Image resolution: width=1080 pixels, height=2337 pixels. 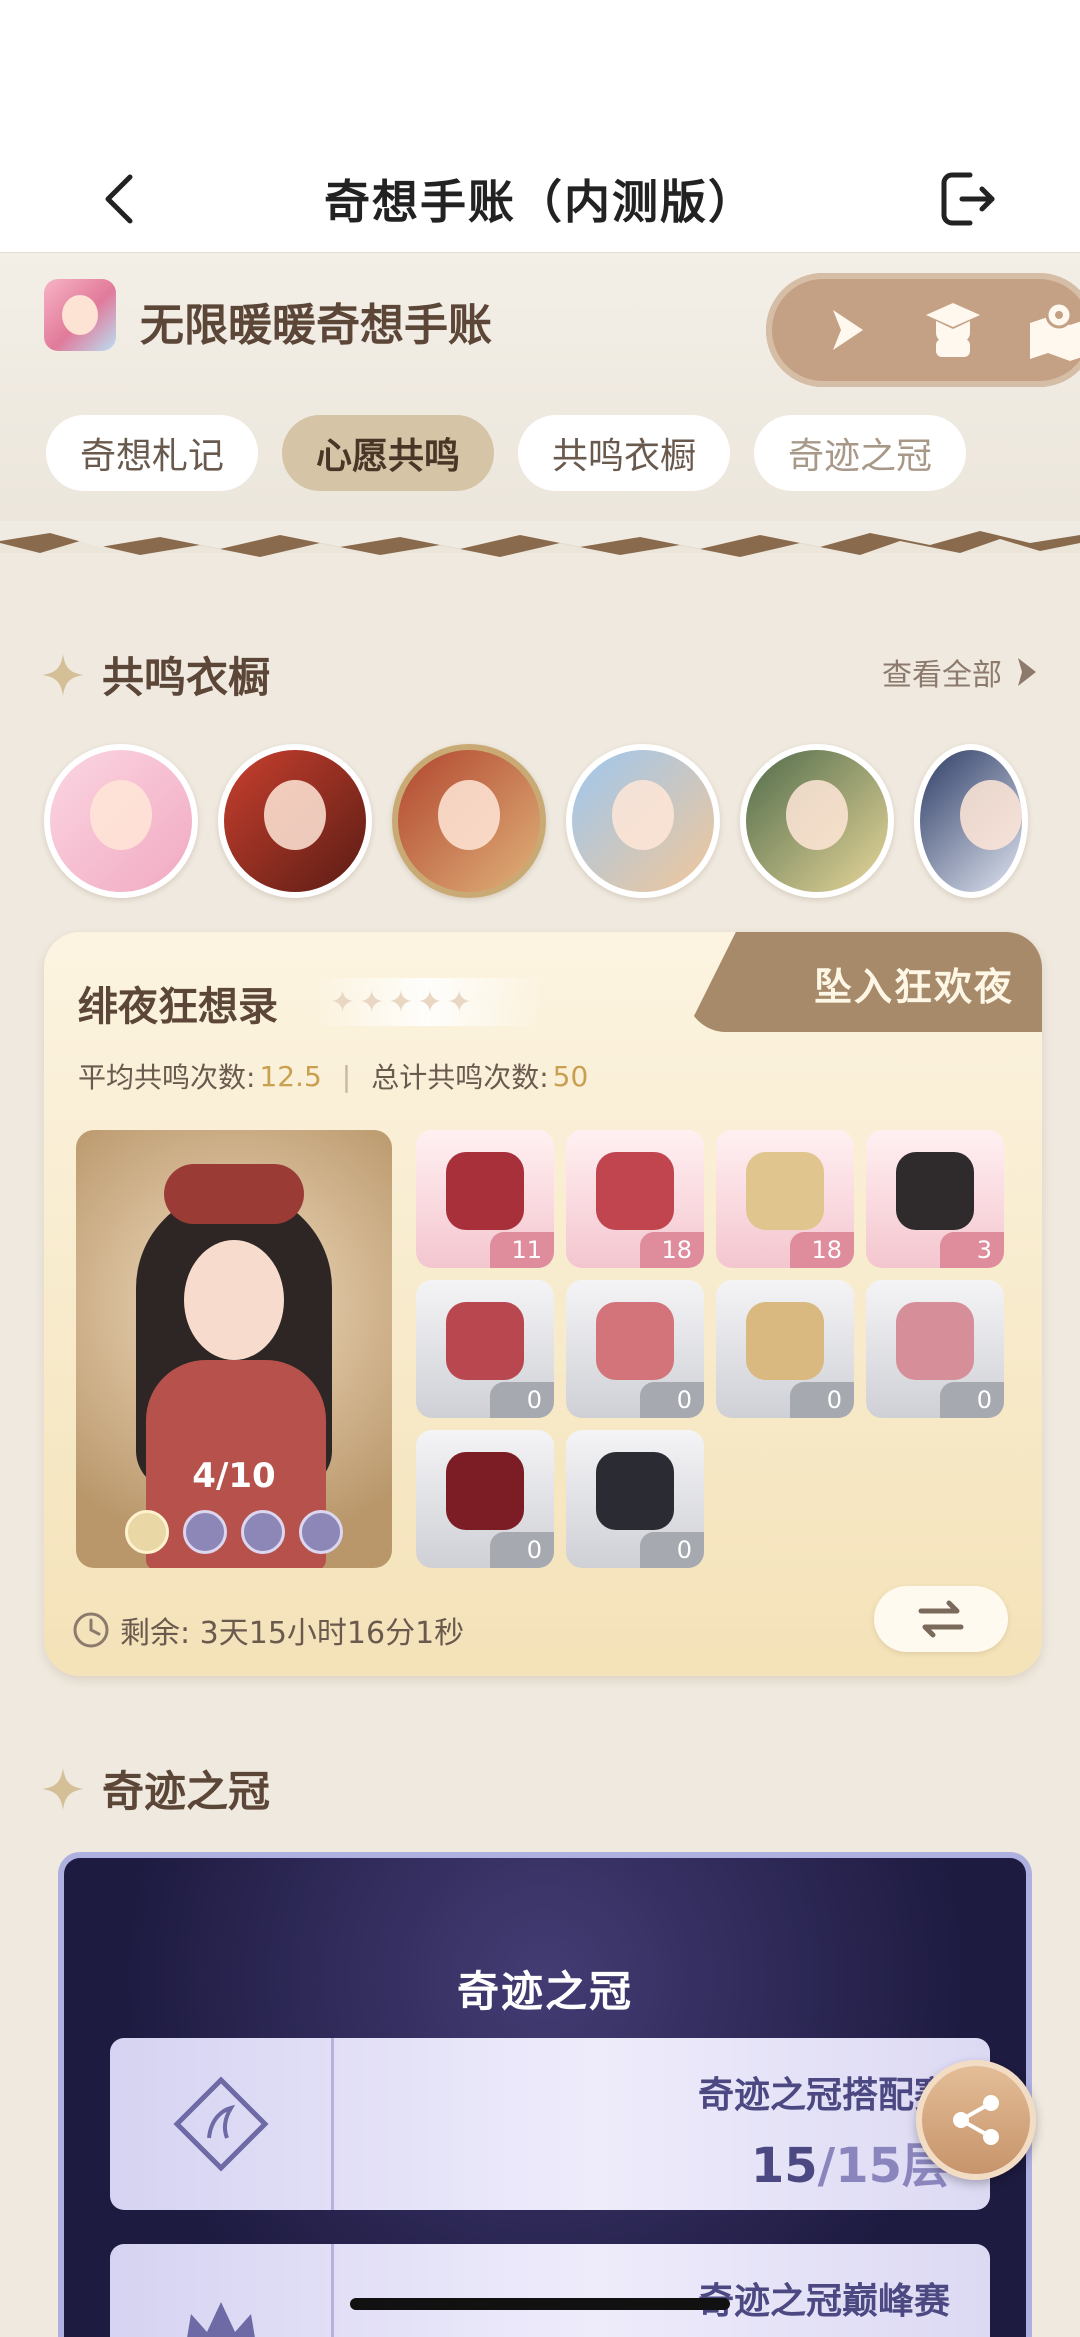 What do you see at coordinates (860, 453) in the screenshot?
I see `tab-miracle-crown: 奇迹之冠` at bounding box center [860, 453].